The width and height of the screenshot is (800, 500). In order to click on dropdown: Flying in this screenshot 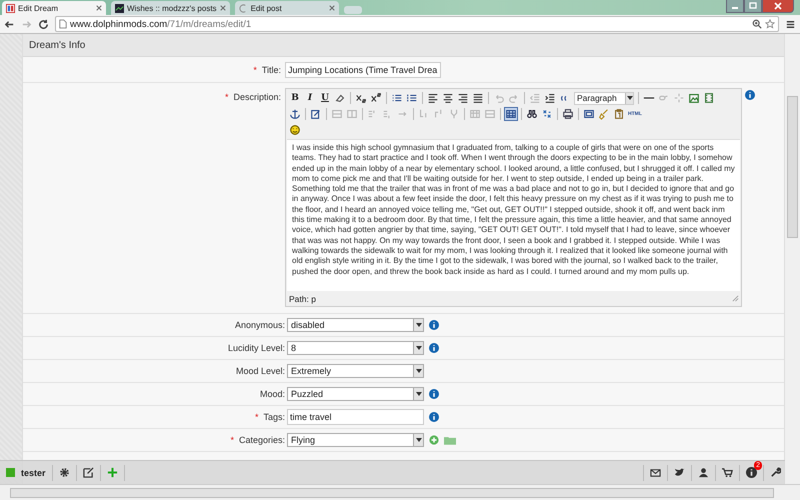, I will do `click(355, 440)`.